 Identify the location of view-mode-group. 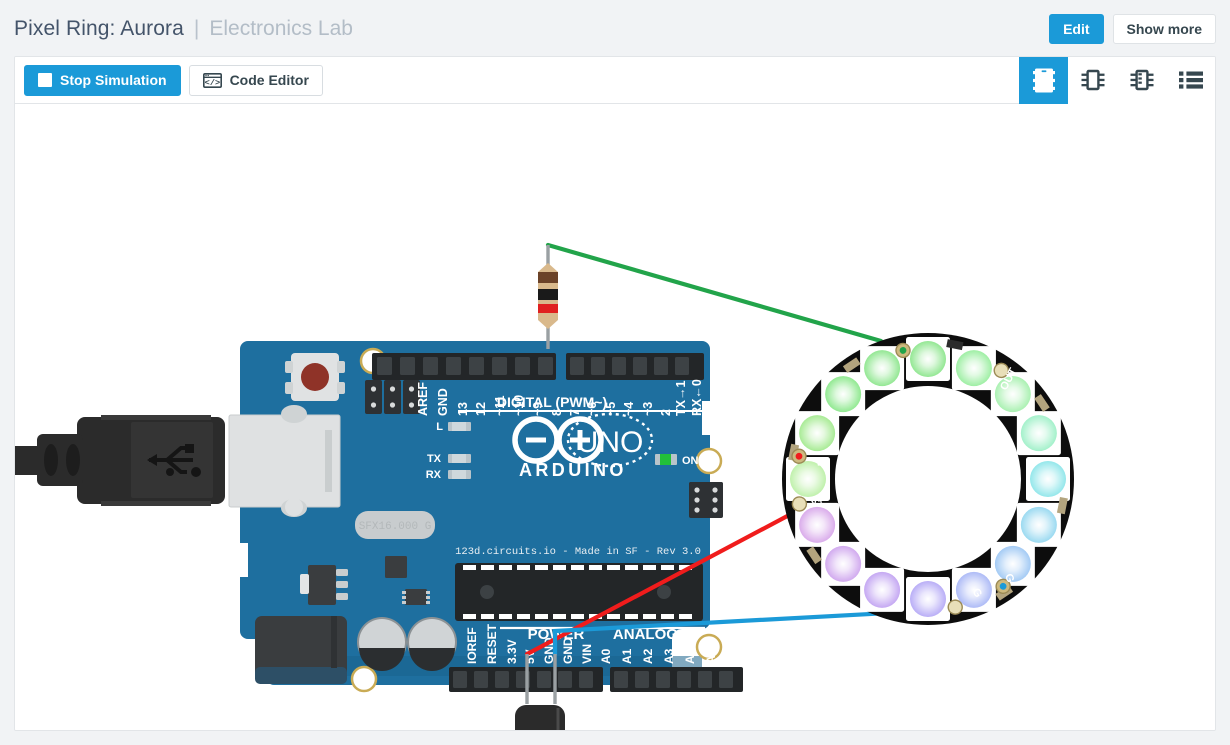
(1117, 80).